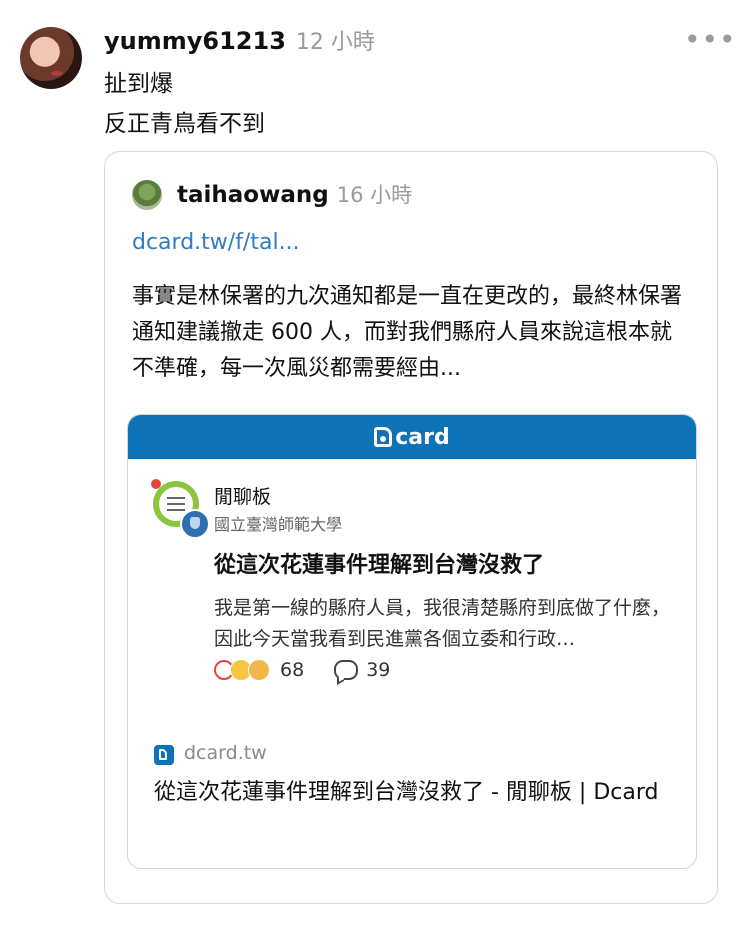  Describe the element at coordinates (195, 41) in the screenshot. I see `username: yummy61213` at that location.